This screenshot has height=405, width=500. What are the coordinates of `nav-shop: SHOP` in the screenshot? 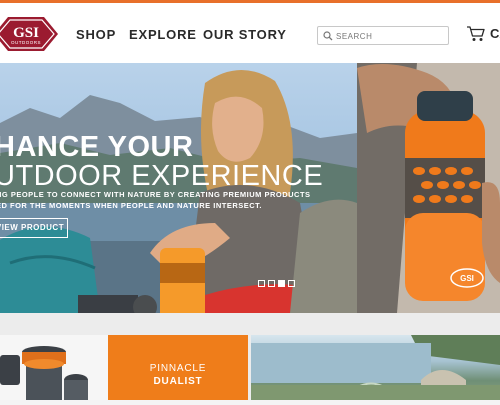 It's located at (96, 34).